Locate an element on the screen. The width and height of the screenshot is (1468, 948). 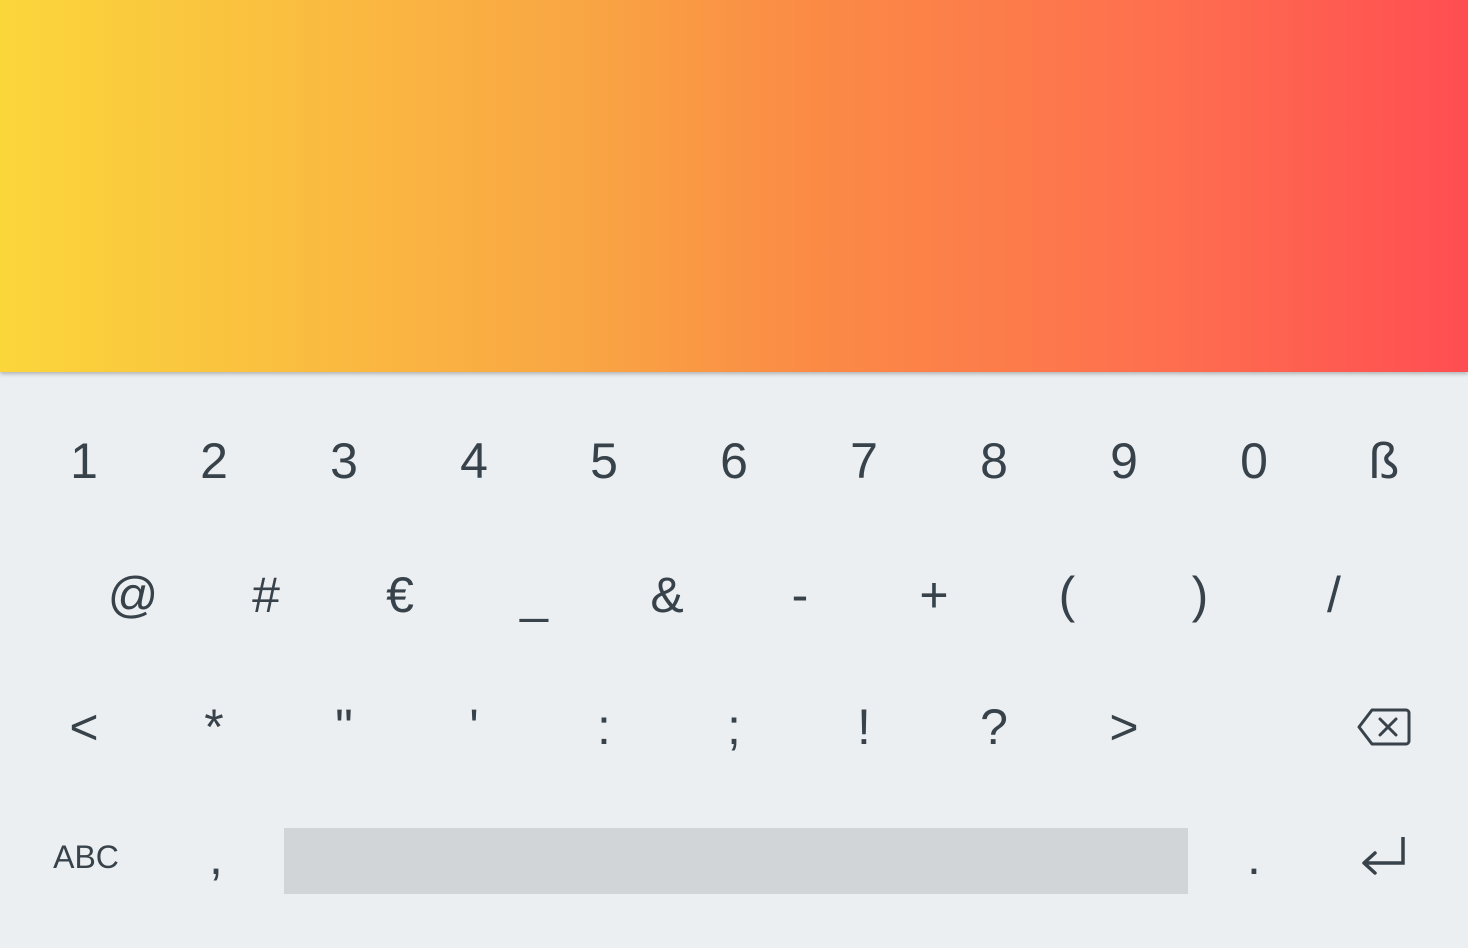
key-double-quote: " is located at coordinates (344, 727).